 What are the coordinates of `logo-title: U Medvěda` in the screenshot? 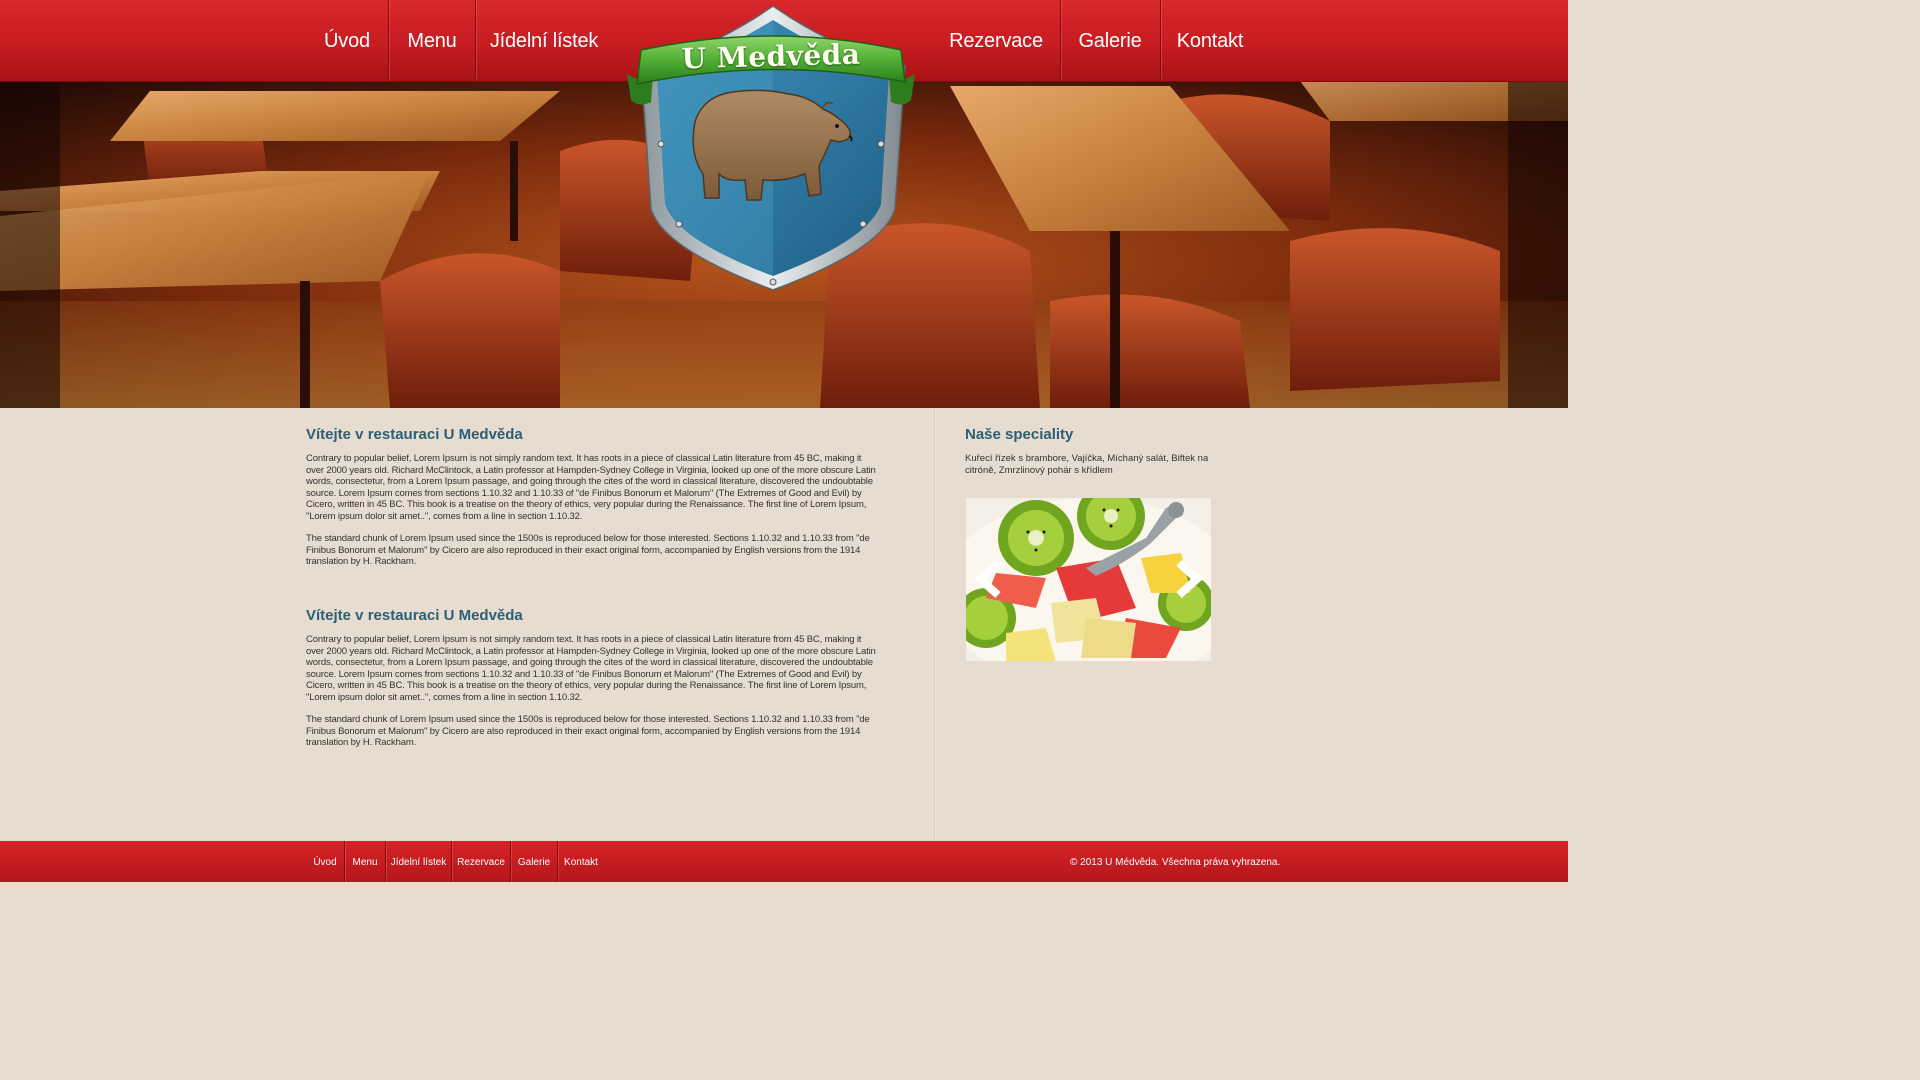 It's located at (771, 56).